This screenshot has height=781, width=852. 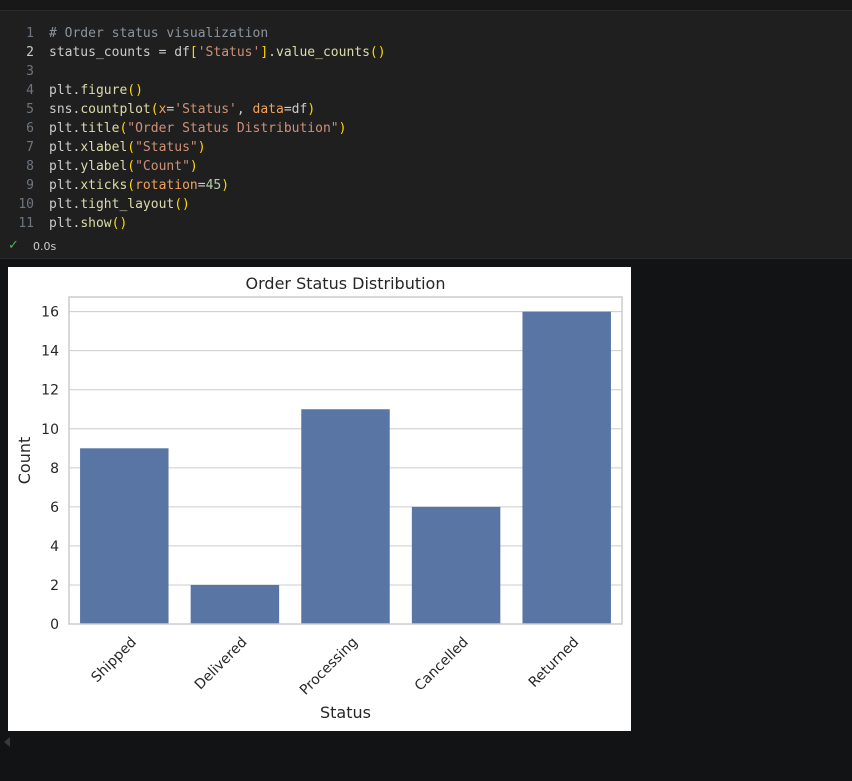 I want to click on y-axis-label: Count, so click(x=24, y=461).